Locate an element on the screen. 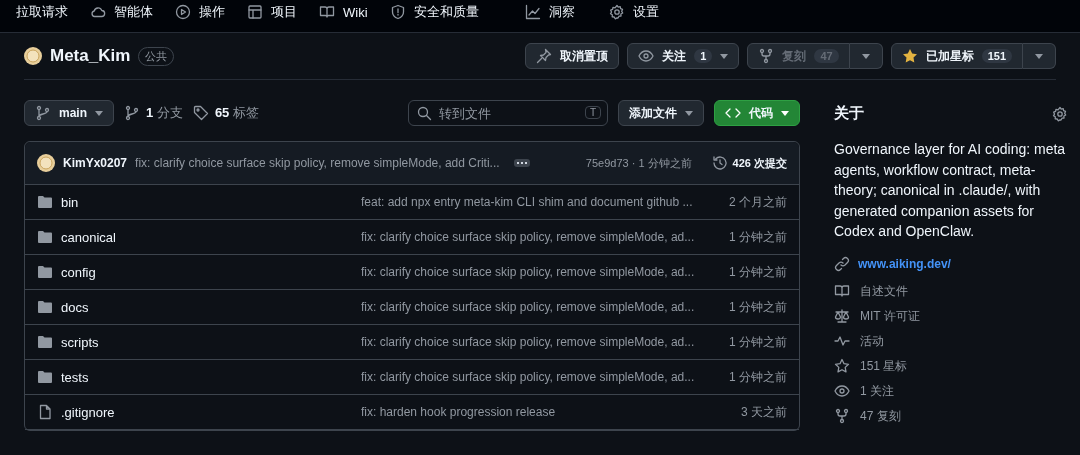 The image size is (1080, 455). file-name: config is located at coordinates (211, 272).